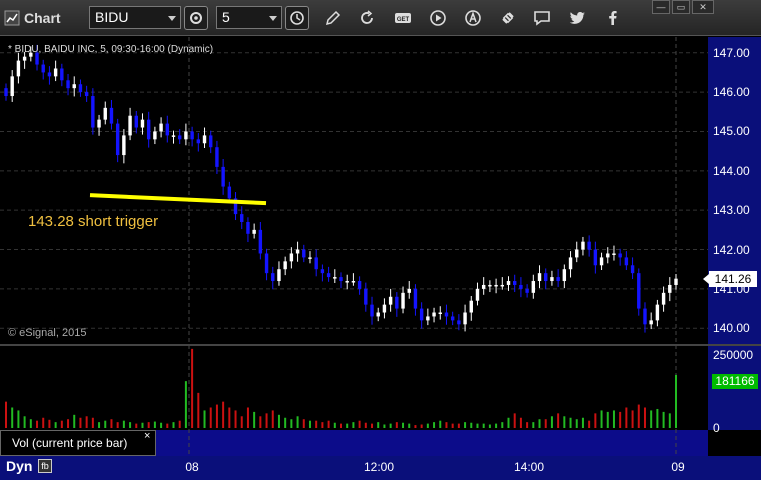  Describe the element at coordinates (178, 199) in the screenshot. I see `short-trigger-line` at that location.